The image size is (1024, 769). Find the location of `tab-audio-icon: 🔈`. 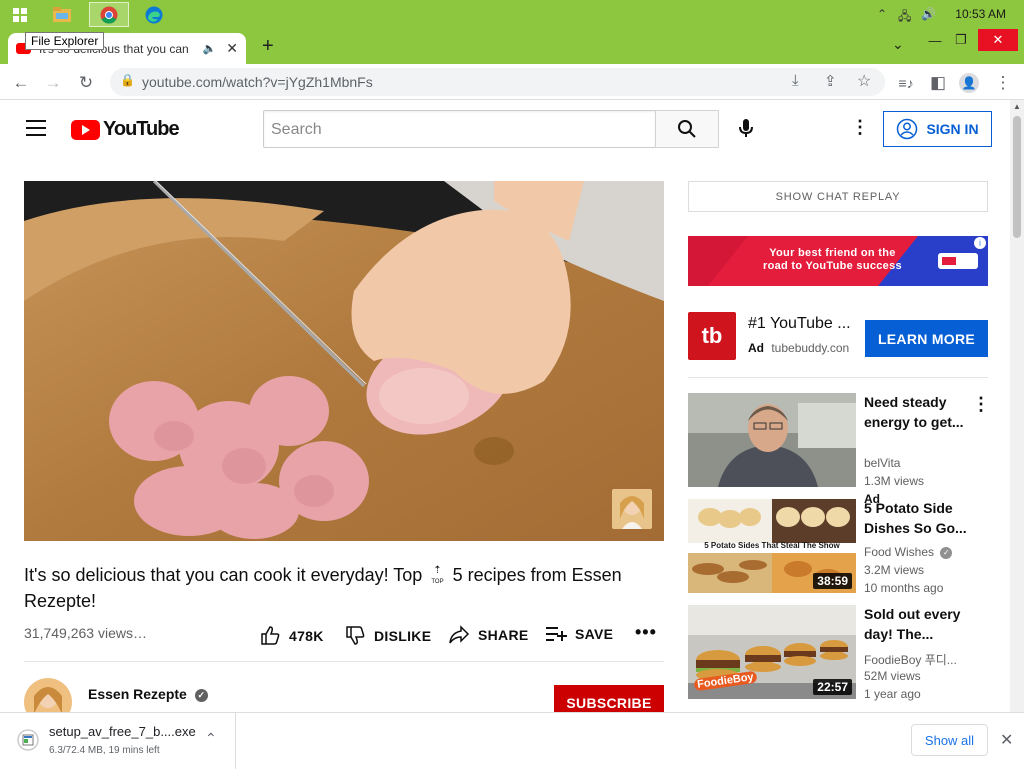

tab-audio-icon: 🔈 is located at coordinates (210, 48).